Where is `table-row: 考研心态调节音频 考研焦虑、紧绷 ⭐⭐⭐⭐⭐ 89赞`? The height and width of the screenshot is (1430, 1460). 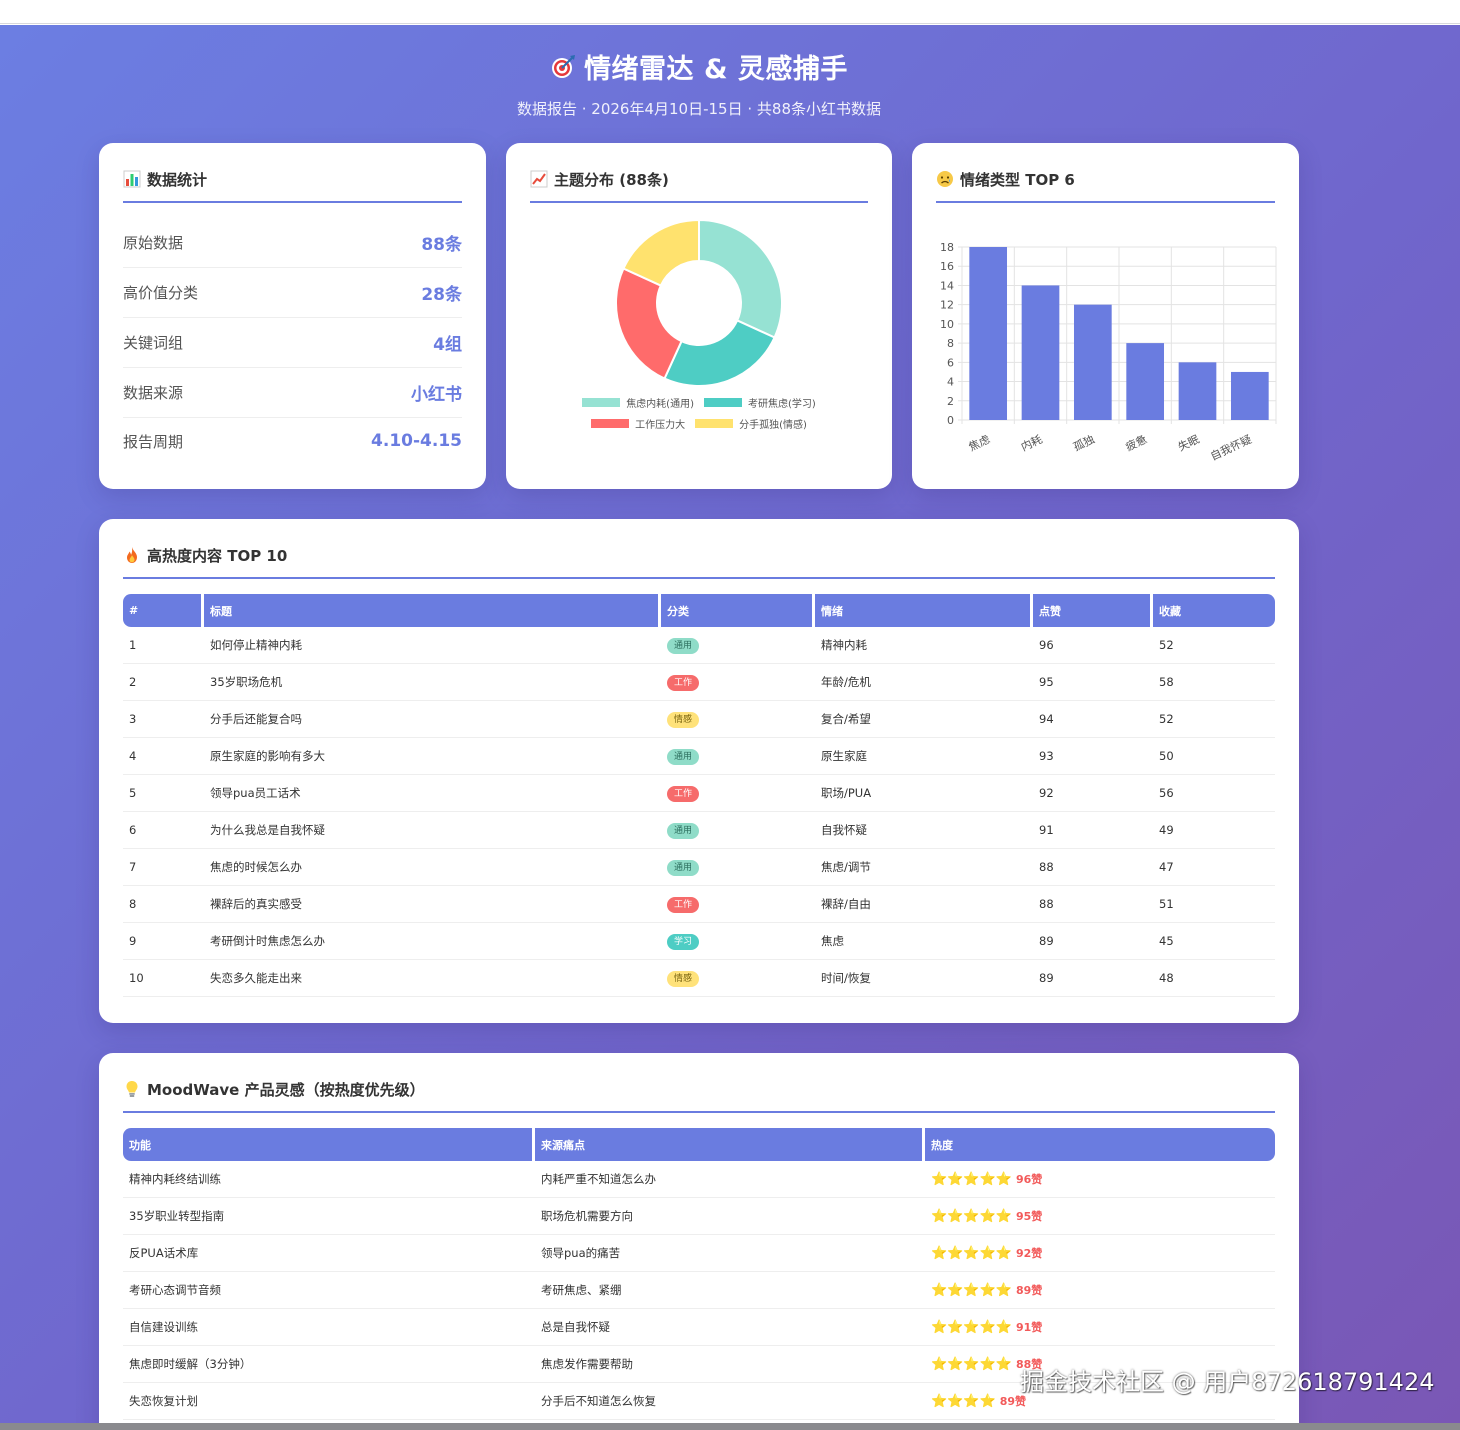
table-row: 考研心态调节音频 考研焦虑、紧绷 ⭐⭐⭐⭐⭐ 89赞 is located at coordinates (699, 1290).